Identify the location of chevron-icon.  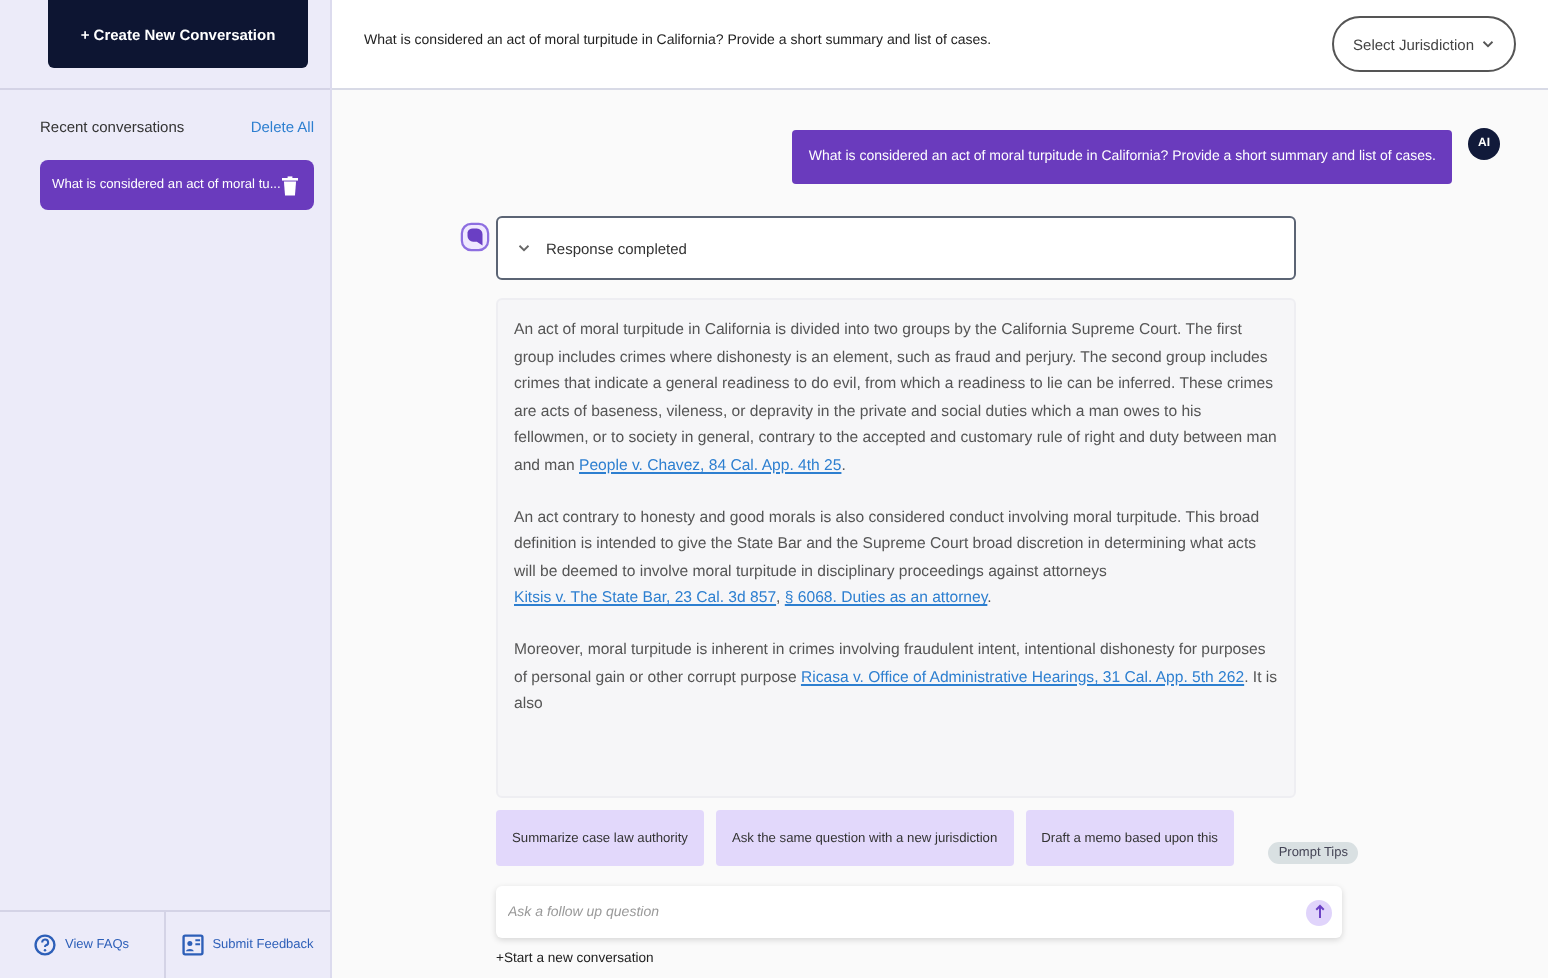
(524, 248).